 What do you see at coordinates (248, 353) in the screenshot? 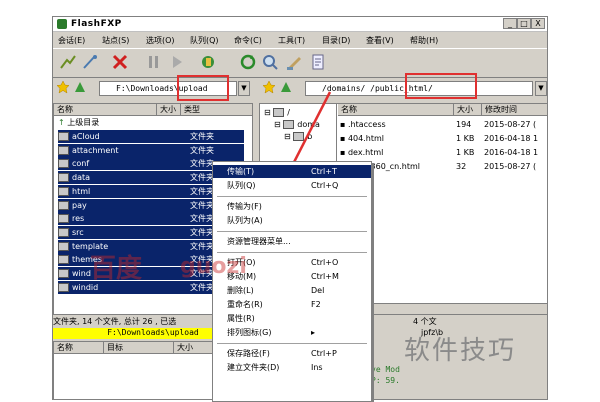
I see `menu-item-label: 保存路径(F)` at bounding box center [248, 353].